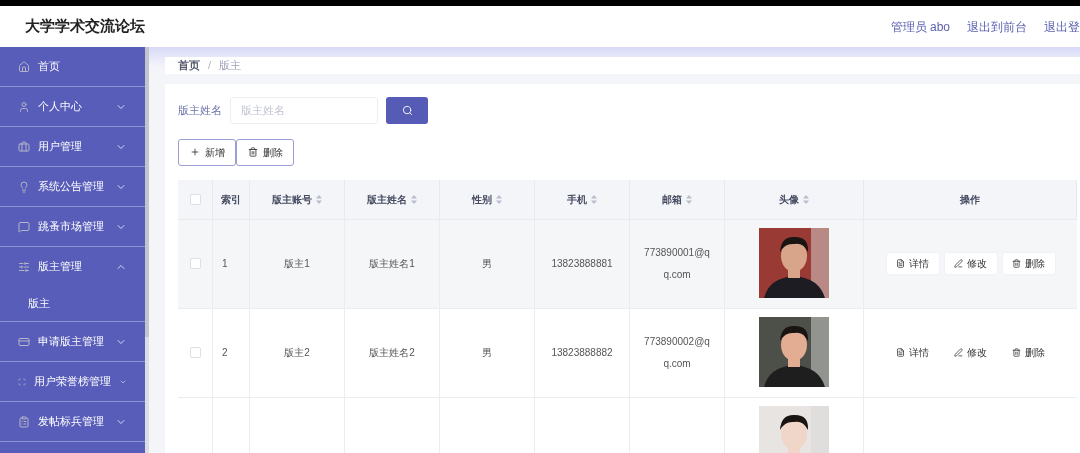 This screenshot has height=453, width=1080. Describe the element at coordinates (194, 152) in the screenshot. I see `plus-icon` at that location.